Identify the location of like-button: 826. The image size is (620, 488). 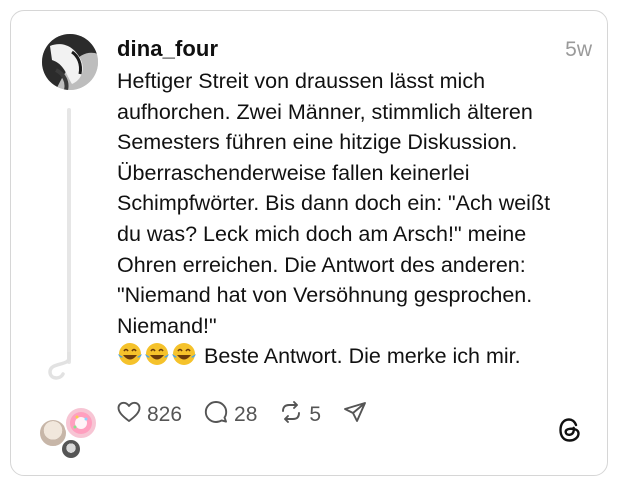
(149, 415).